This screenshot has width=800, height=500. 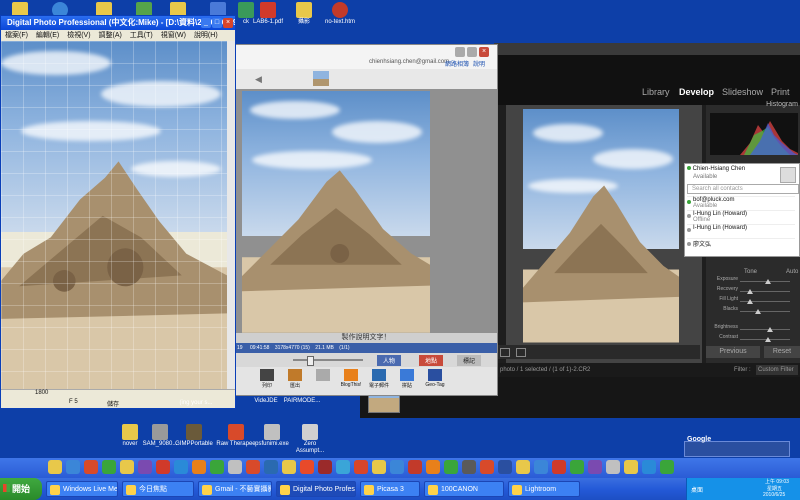 What do you see at coordinates (780, 92) in the screenshot?
I see `module-print: Print` at bounding box center [780, 92].